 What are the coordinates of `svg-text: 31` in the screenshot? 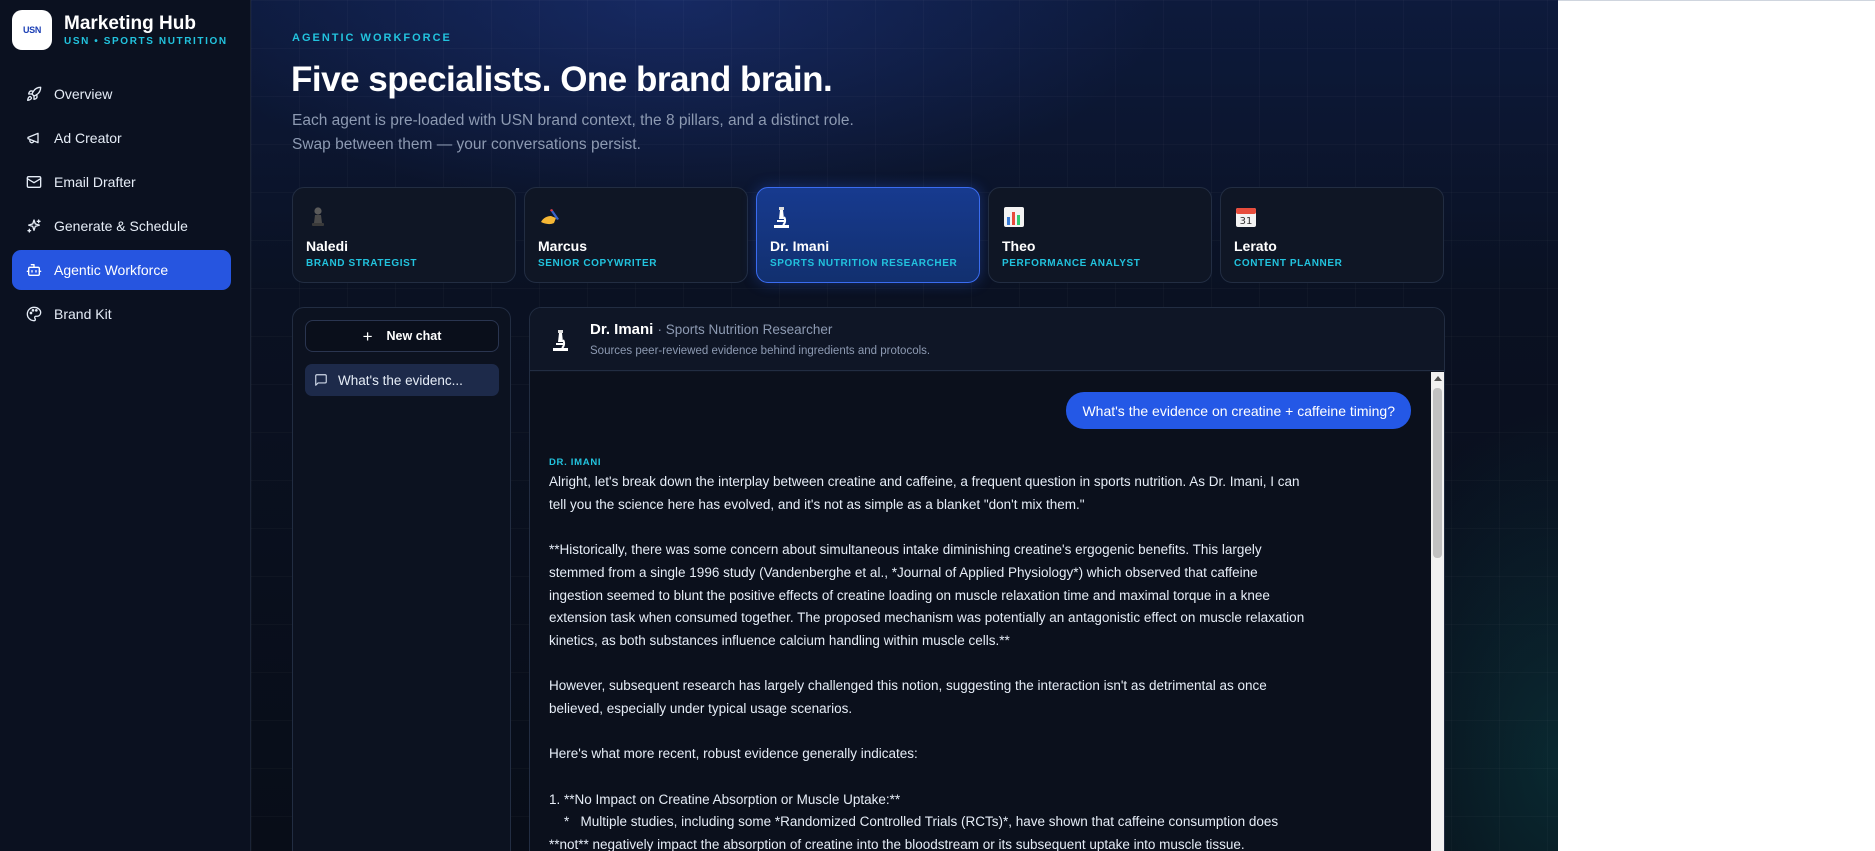 It's located at (1246, 221).